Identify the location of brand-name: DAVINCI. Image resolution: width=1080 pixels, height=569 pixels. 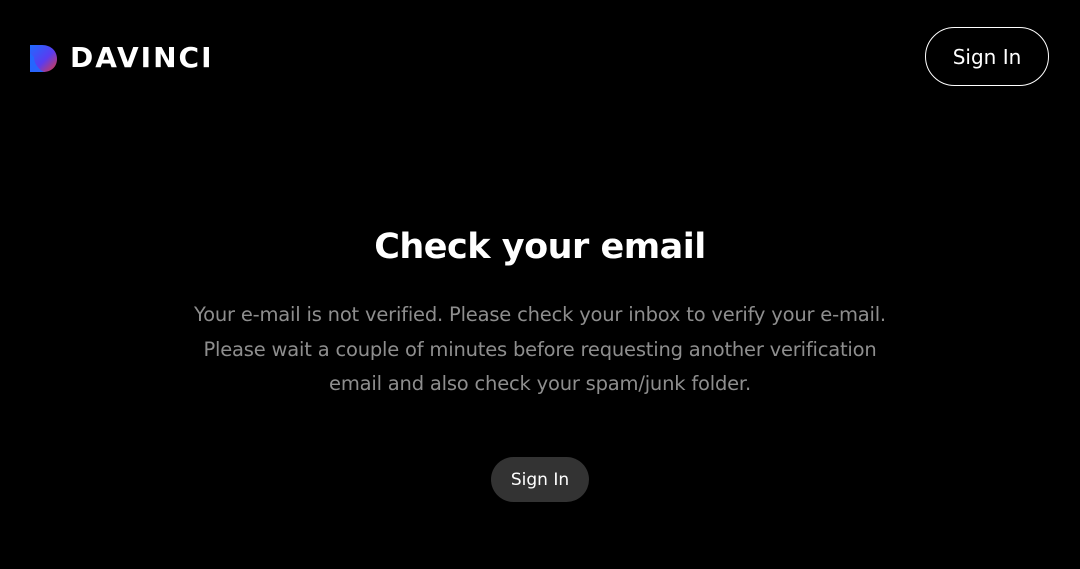
(142, 57).